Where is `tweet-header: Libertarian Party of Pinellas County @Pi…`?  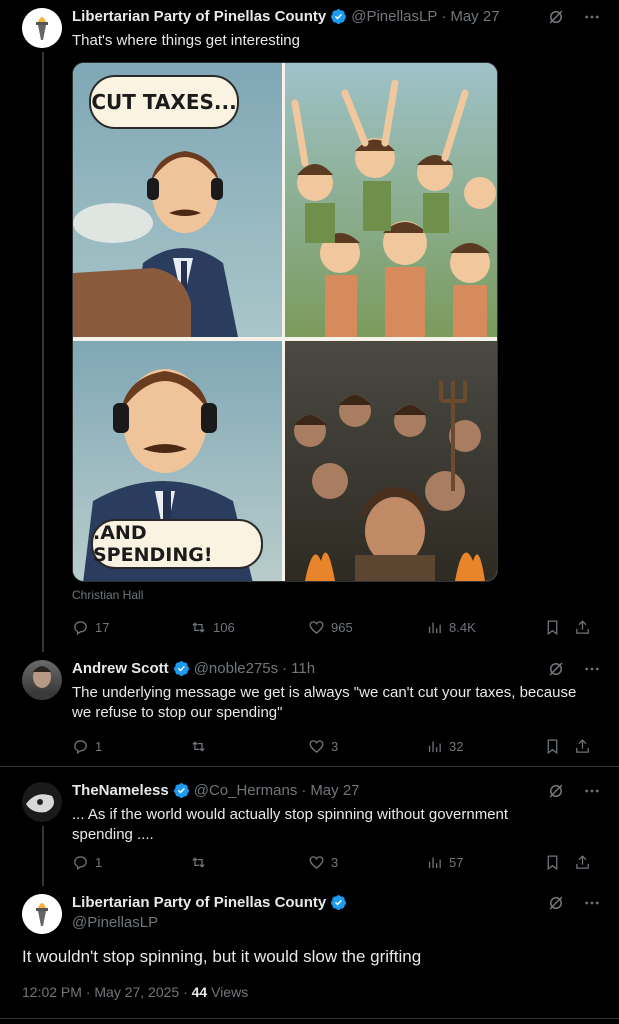 tweet-header: Libertarian Party of Pinellas County @Pi… is located at coordinates (286, 16).